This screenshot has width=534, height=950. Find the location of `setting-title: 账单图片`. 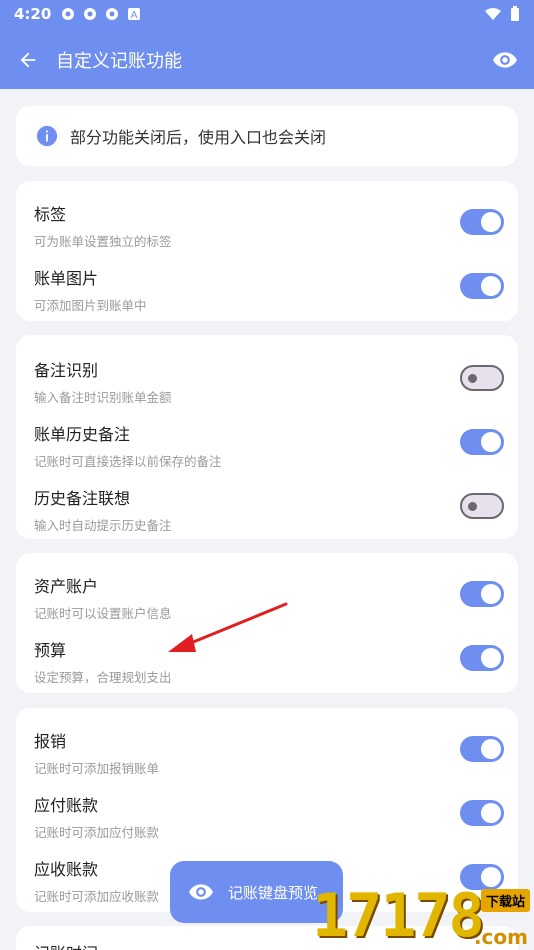

setting-title: 账单图片 is located at coordinates (66, 278).